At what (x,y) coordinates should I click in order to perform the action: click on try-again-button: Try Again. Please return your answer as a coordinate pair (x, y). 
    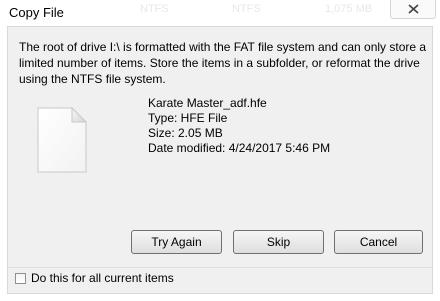
    Looking at the image, I should click on (176, 242).